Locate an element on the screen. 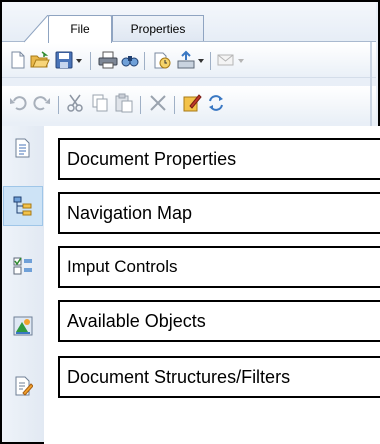 The image size is (380, 444). cut-icon is located at coordinates (76, 103).